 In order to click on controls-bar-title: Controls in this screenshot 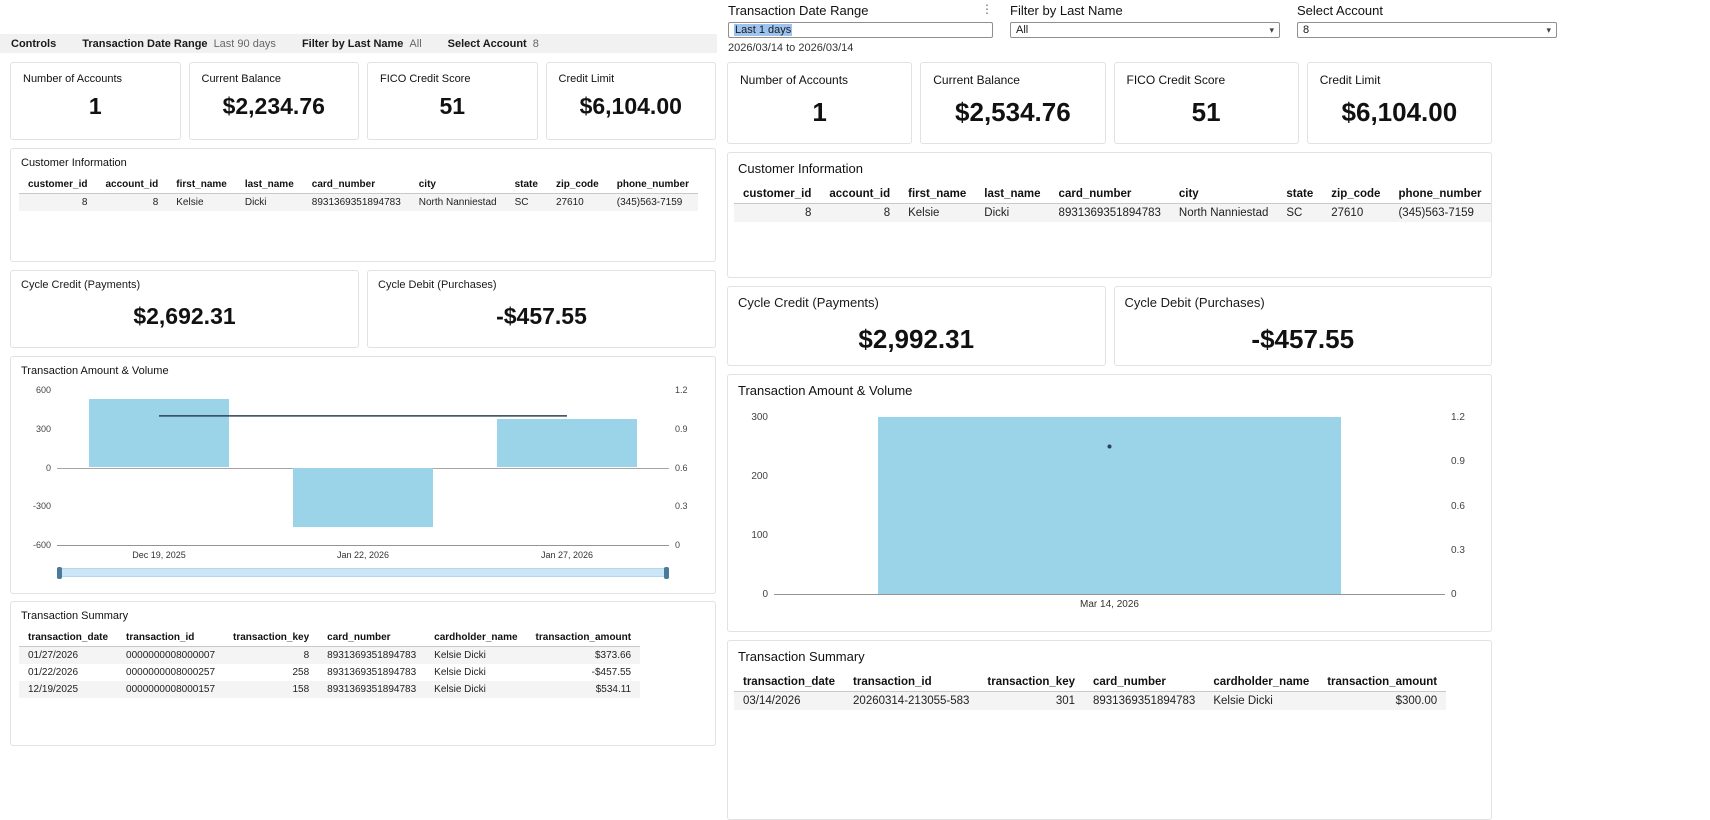, I will do `click(34, 43)`.